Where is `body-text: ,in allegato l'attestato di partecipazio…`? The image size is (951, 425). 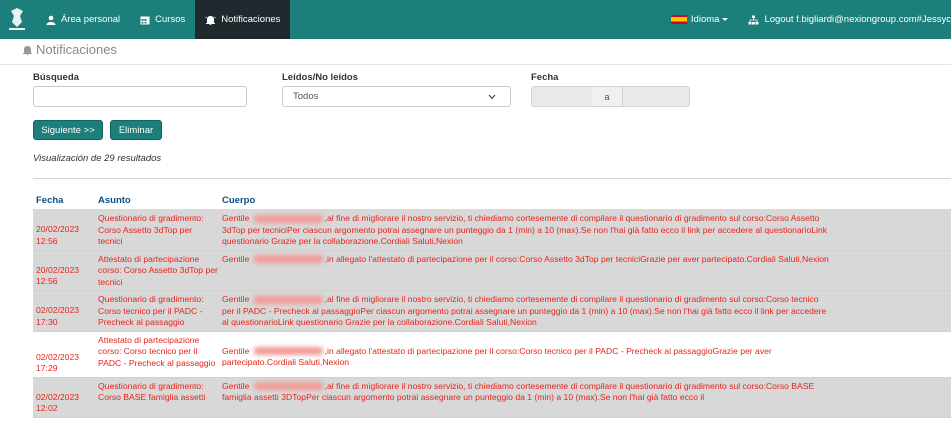 body-text: ,in allegato l'attestato di partecipazio… is located at coordinates (576, 258).